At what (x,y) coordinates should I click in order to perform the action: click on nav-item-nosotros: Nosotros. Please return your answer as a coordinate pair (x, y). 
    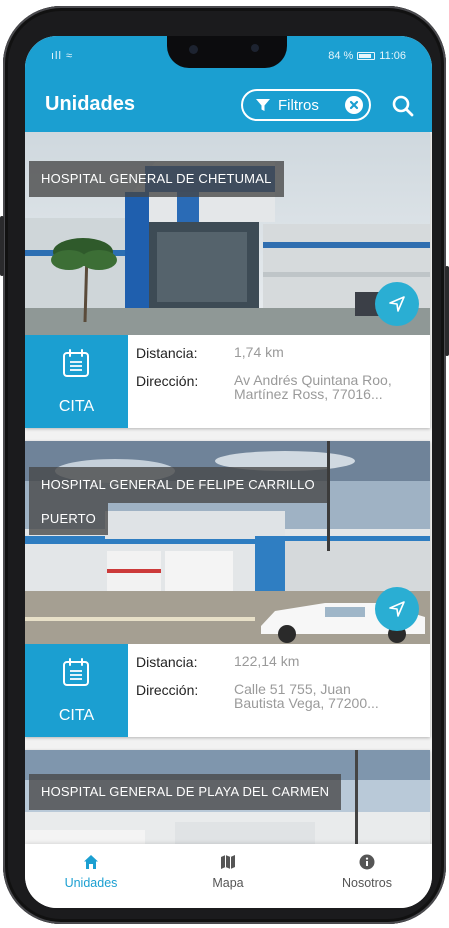
    Looking at the image, I should click on (367, 872).